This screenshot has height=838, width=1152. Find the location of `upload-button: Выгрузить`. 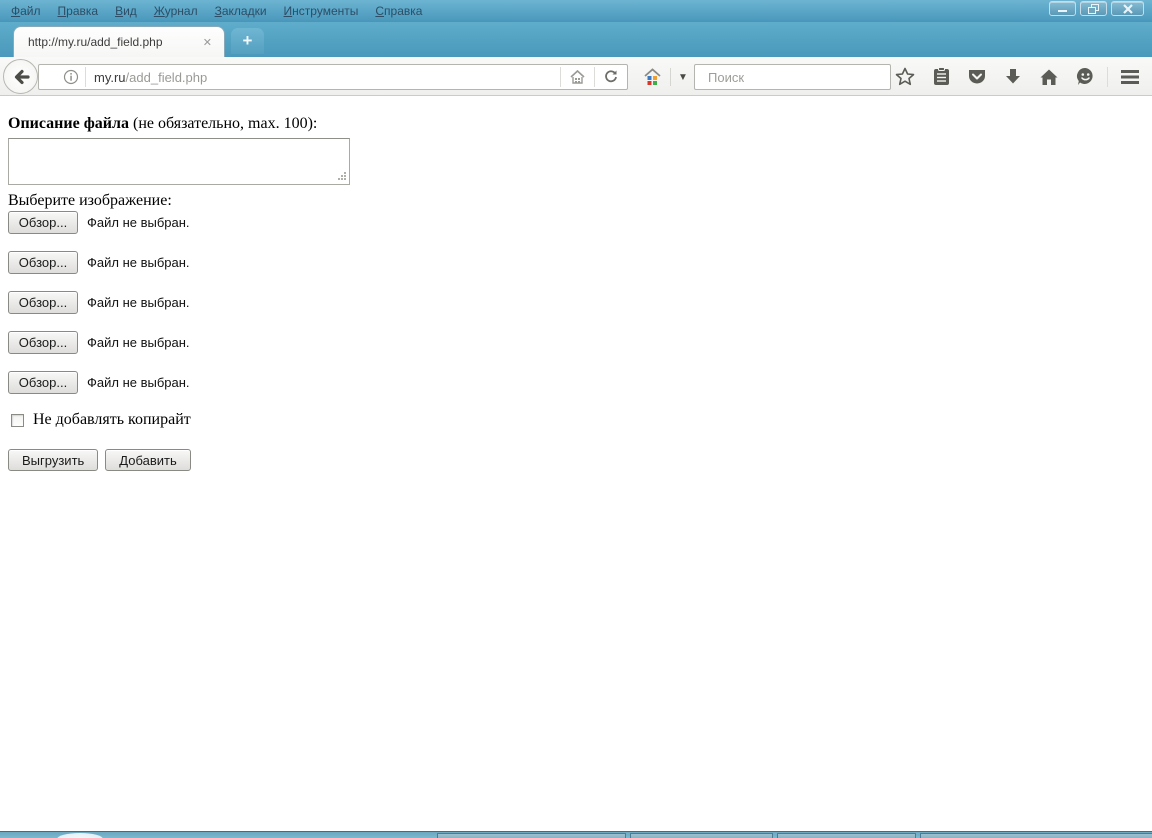

upload-button: Выгрузить is located at coordinates (53, 460).